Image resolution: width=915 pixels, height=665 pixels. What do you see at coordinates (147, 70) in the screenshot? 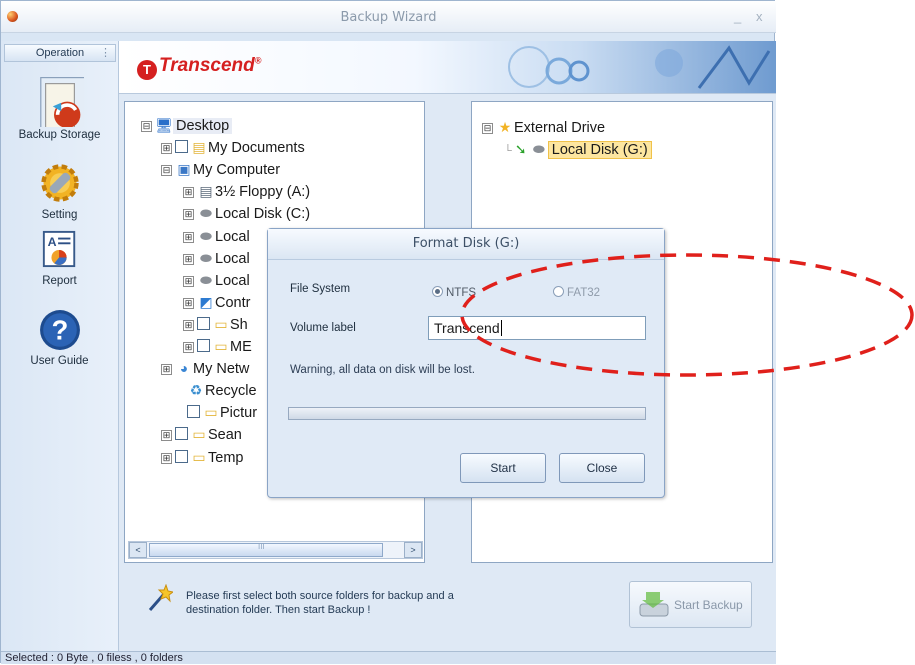
I see `transcend-logo-mark: T` at bounding box center [147, 70].